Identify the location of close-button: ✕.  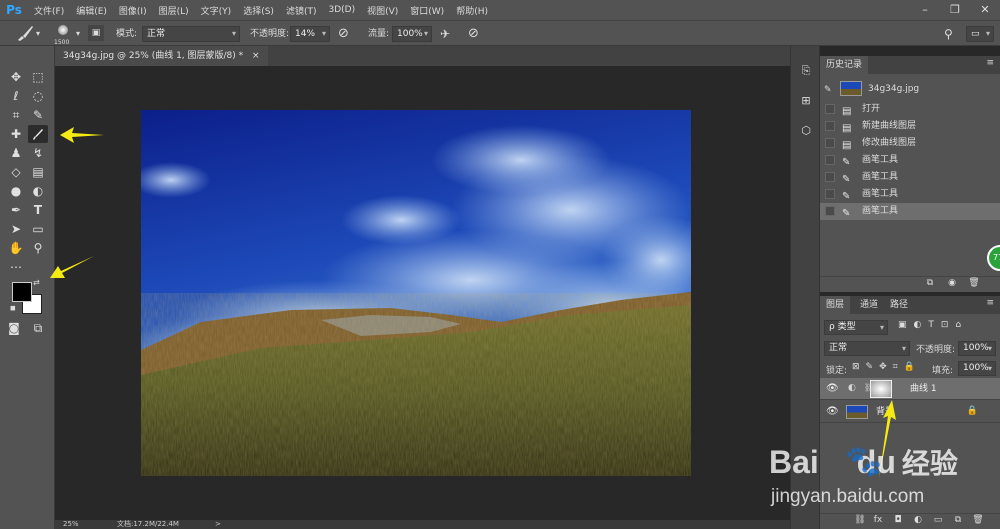
(985, 10).